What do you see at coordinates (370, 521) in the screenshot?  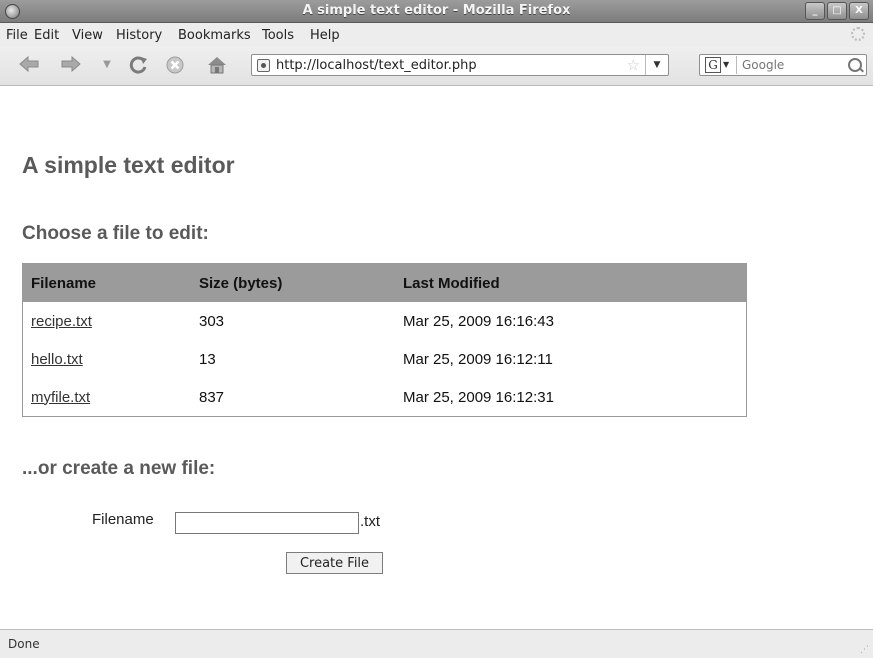 I see `extension-label: .txt` at bounding box center [370, 521].